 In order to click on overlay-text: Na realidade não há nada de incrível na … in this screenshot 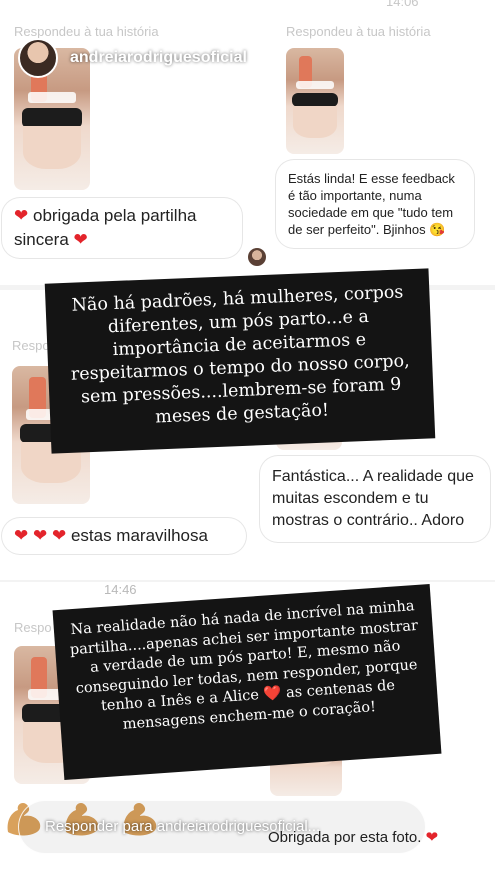, I will do `click(244, 665)`.